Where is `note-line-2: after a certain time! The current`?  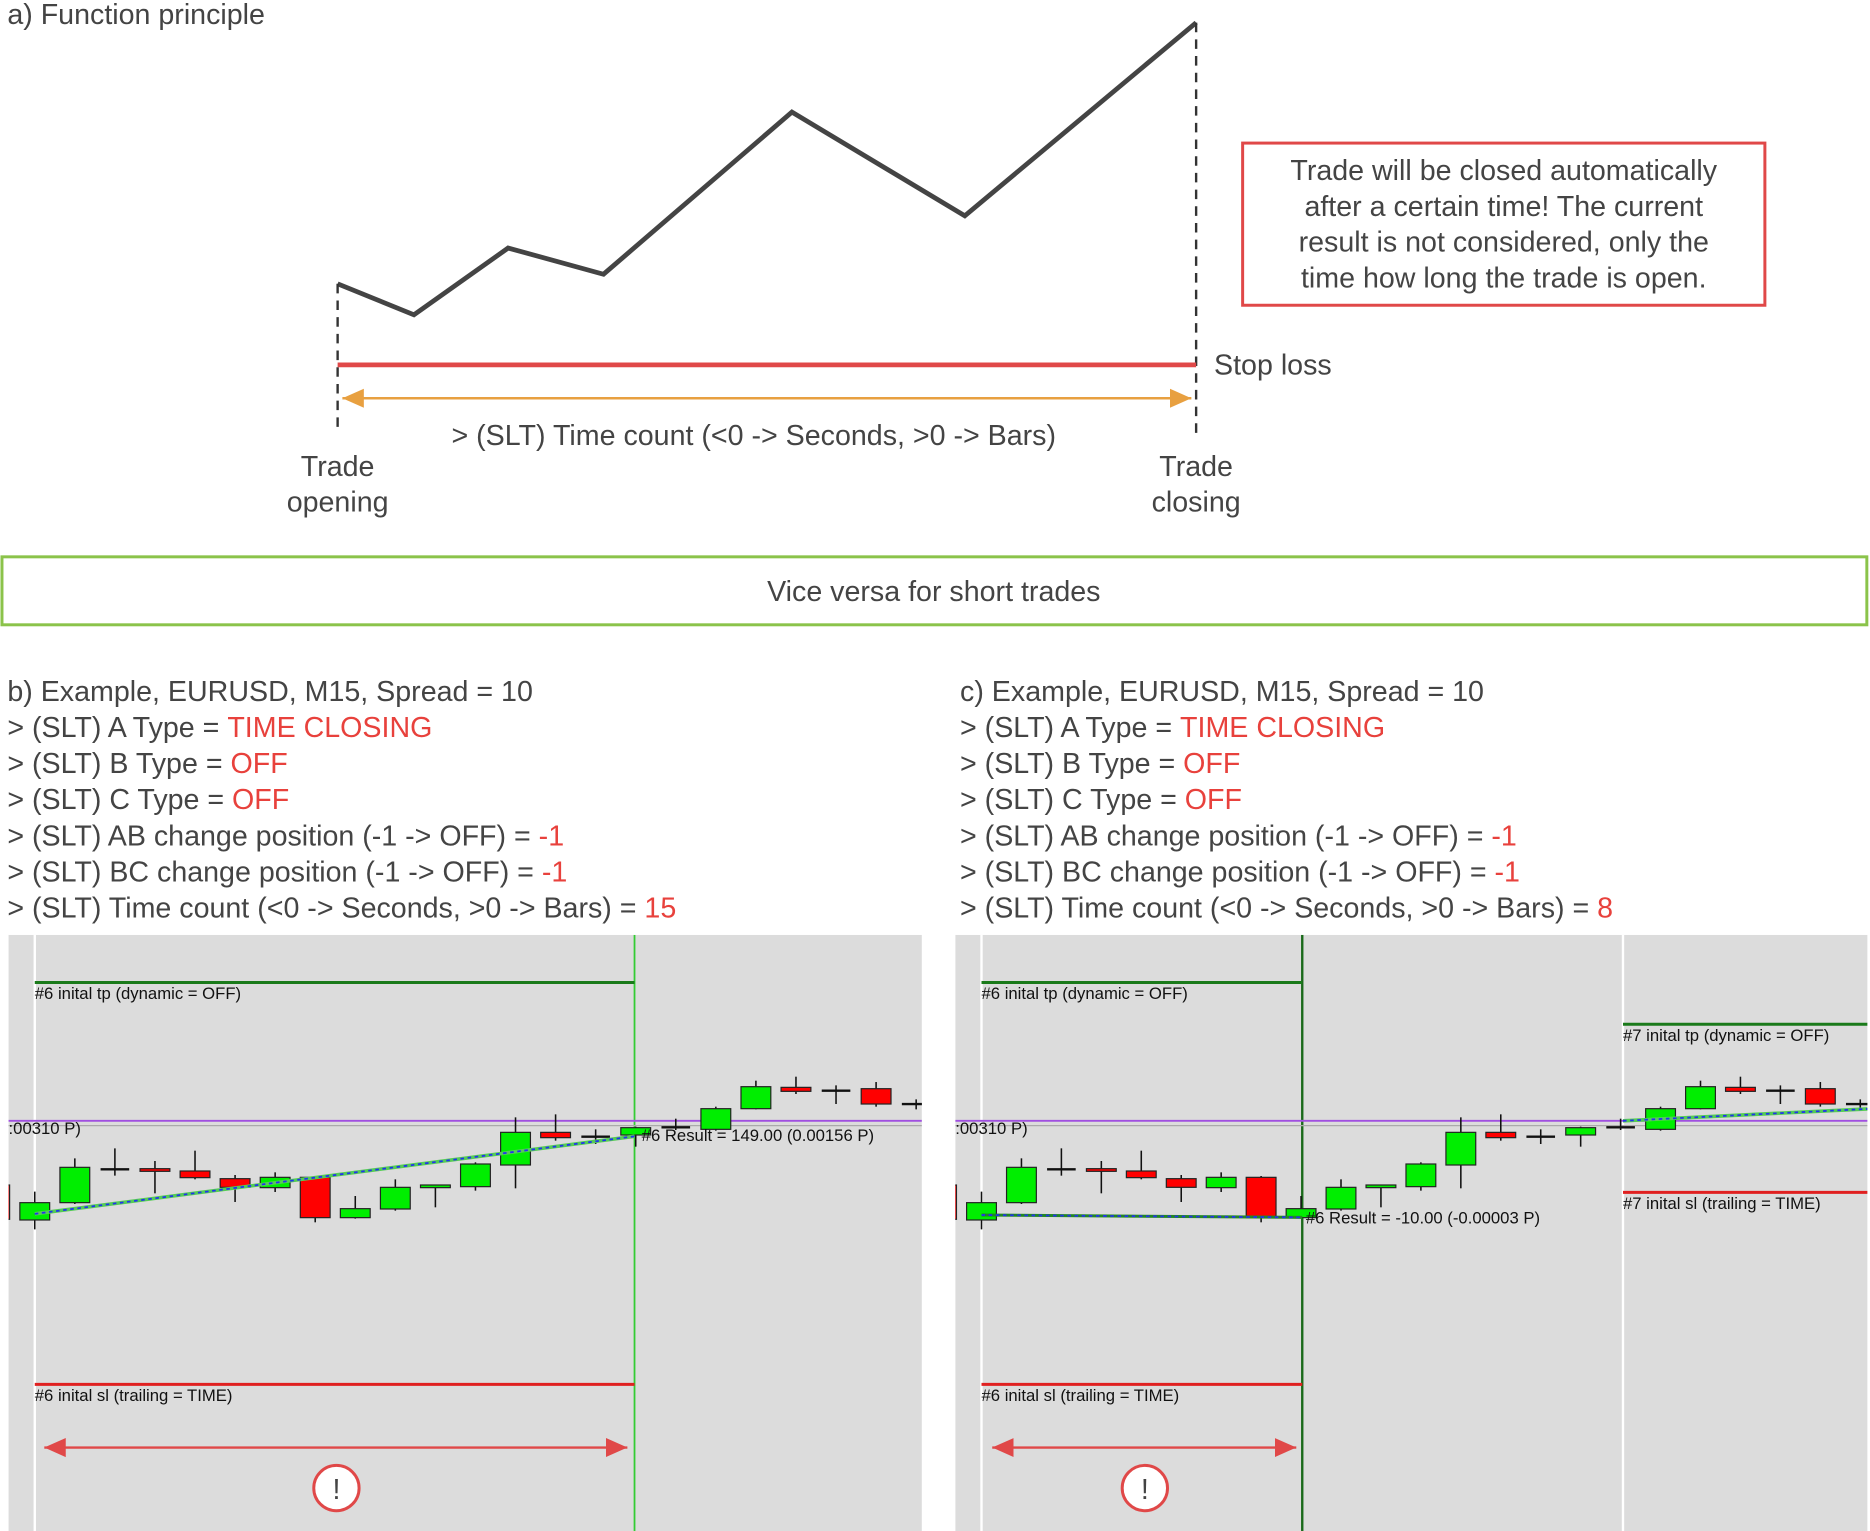 note-line-2: after a certain time! The current is located at coordinates (1503, 207).